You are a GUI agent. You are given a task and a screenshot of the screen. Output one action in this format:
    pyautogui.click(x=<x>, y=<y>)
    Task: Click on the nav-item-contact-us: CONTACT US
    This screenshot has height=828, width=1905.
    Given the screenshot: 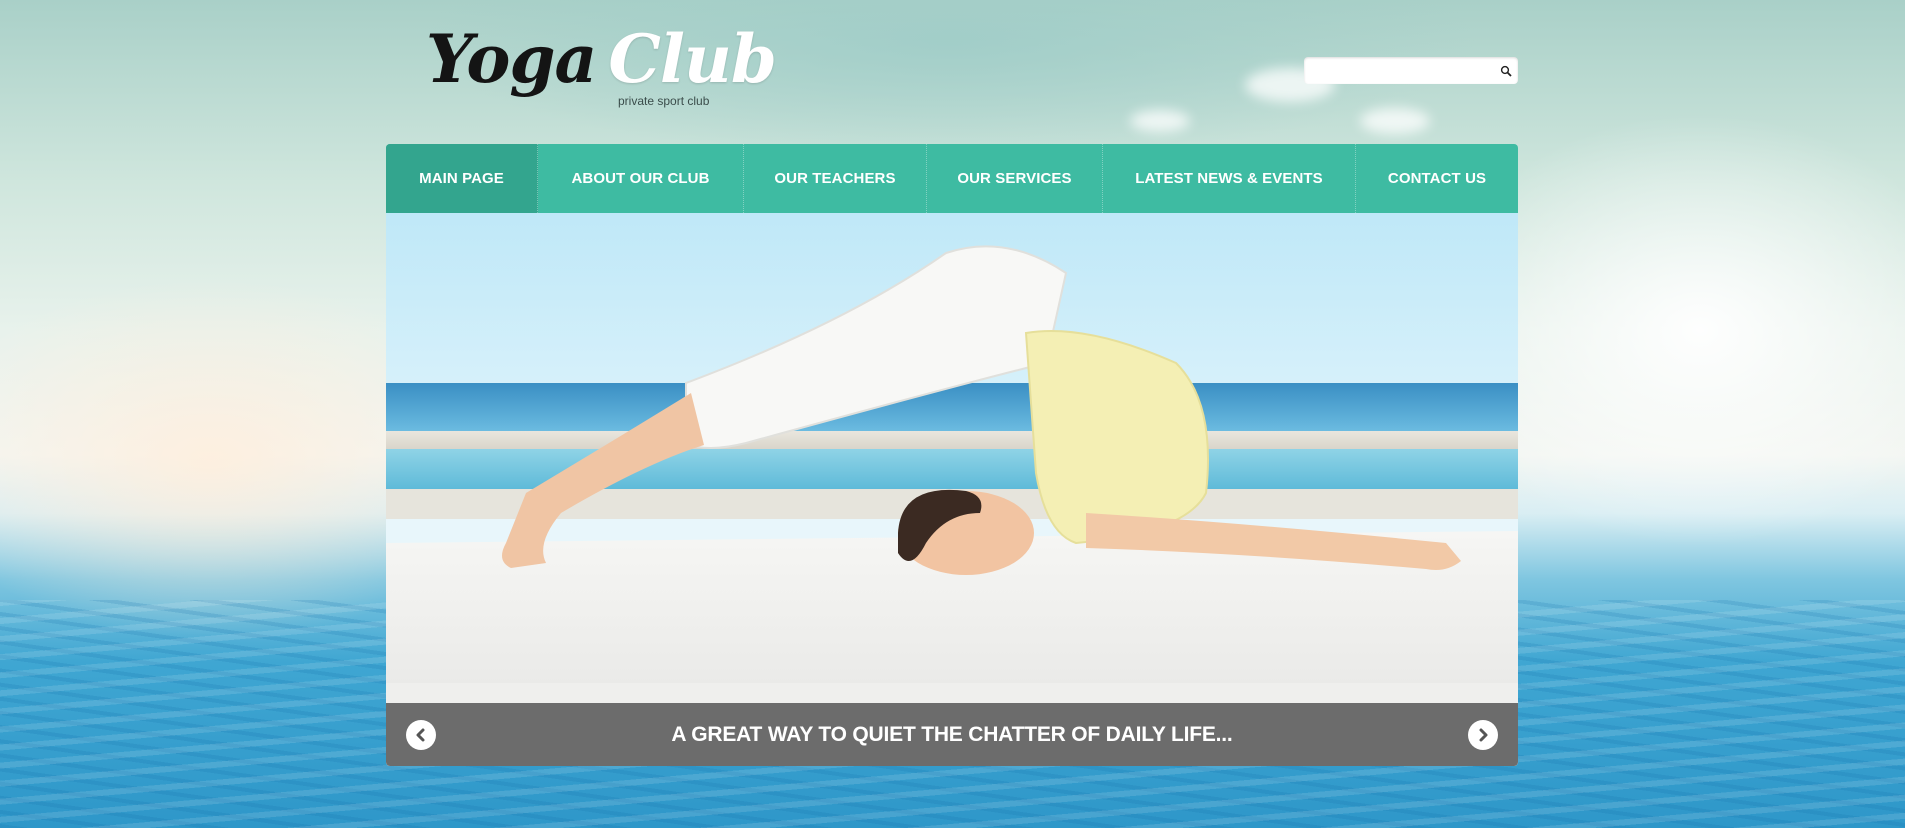 What is the action you would take?
    pyautogui.click(x=1437, y=178)
    